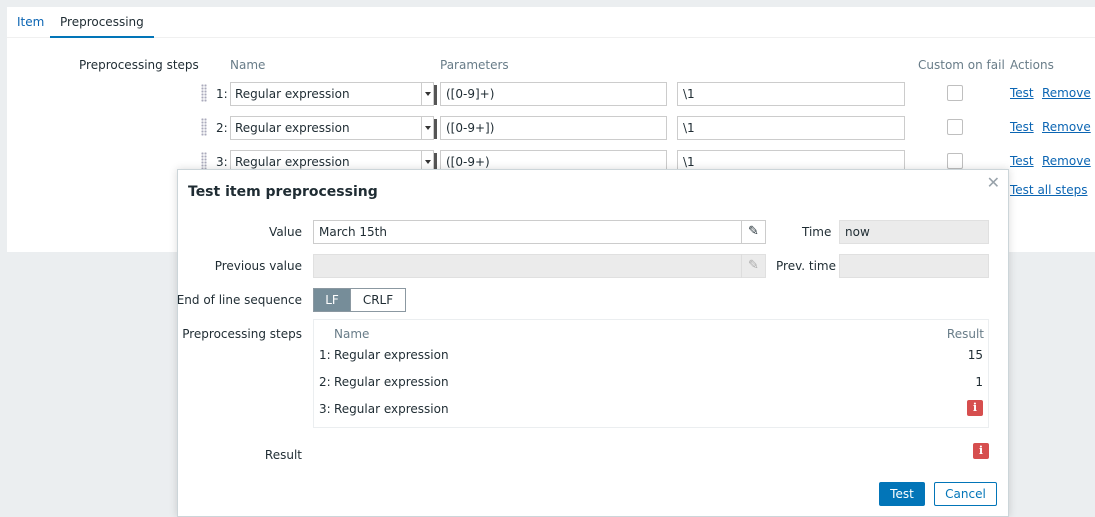 The height and width of the screenshot is (517, 1095). What do you see at coordinates (993, 182) in the screenshot?
I see `close-icon: ✕` at bounding box center [993, 182].